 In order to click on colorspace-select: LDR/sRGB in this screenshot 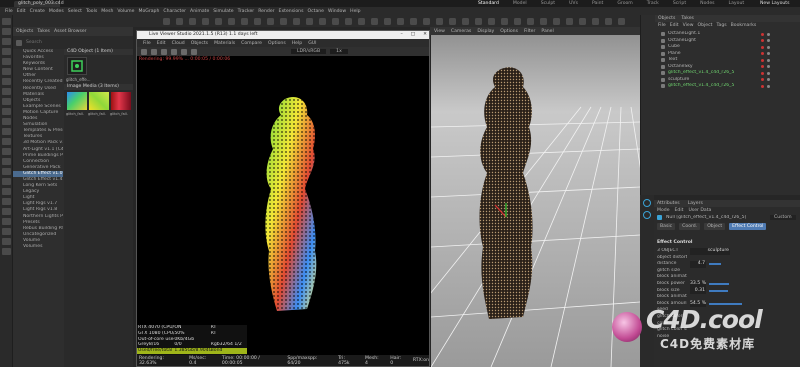, I will do `click(309, 51)`.